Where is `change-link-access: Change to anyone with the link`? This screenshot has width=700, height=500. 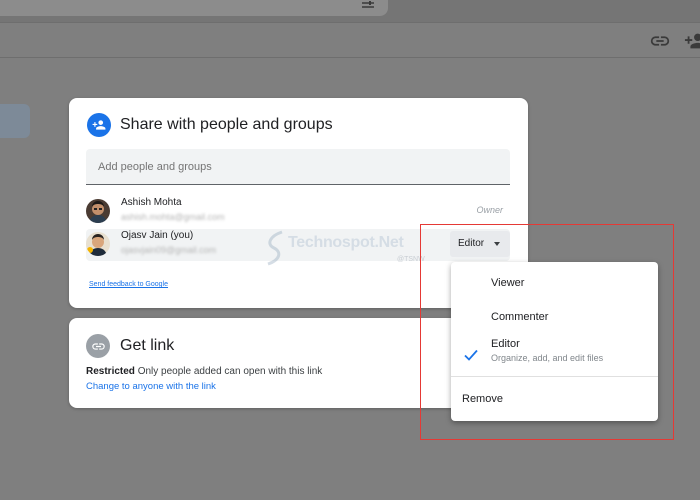 change-link-access: Change to anyone with the link is located at coordinates (151, 386).